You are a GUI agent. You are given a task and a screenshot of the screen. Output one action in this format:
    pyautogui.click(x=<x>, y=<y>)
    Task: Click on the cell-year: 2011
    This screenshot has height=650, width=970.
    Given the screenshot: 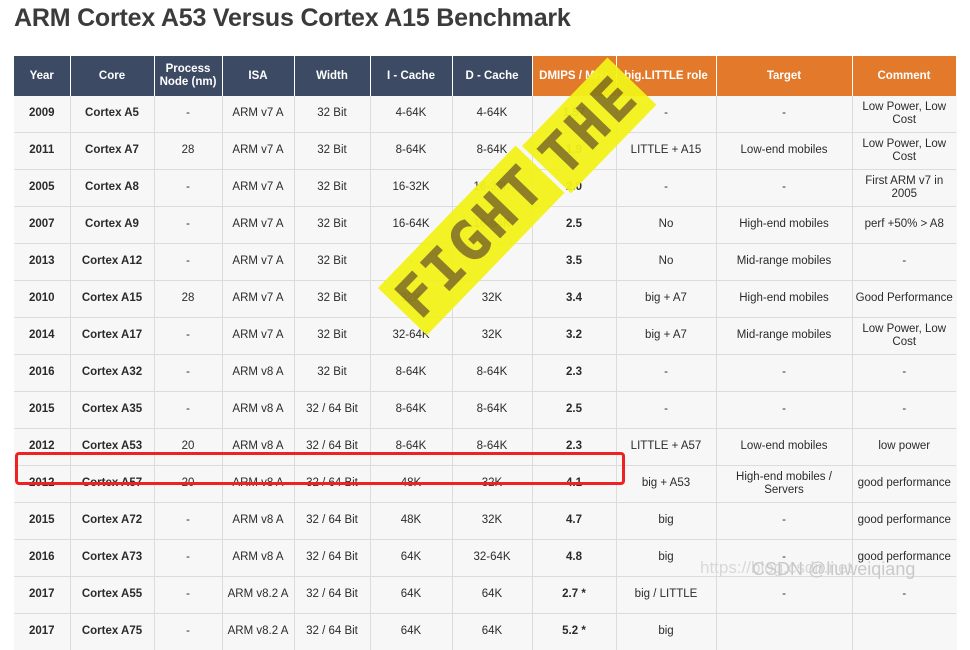 What is the action you would take?
    pyautogui.click(x=42, y=151)
    